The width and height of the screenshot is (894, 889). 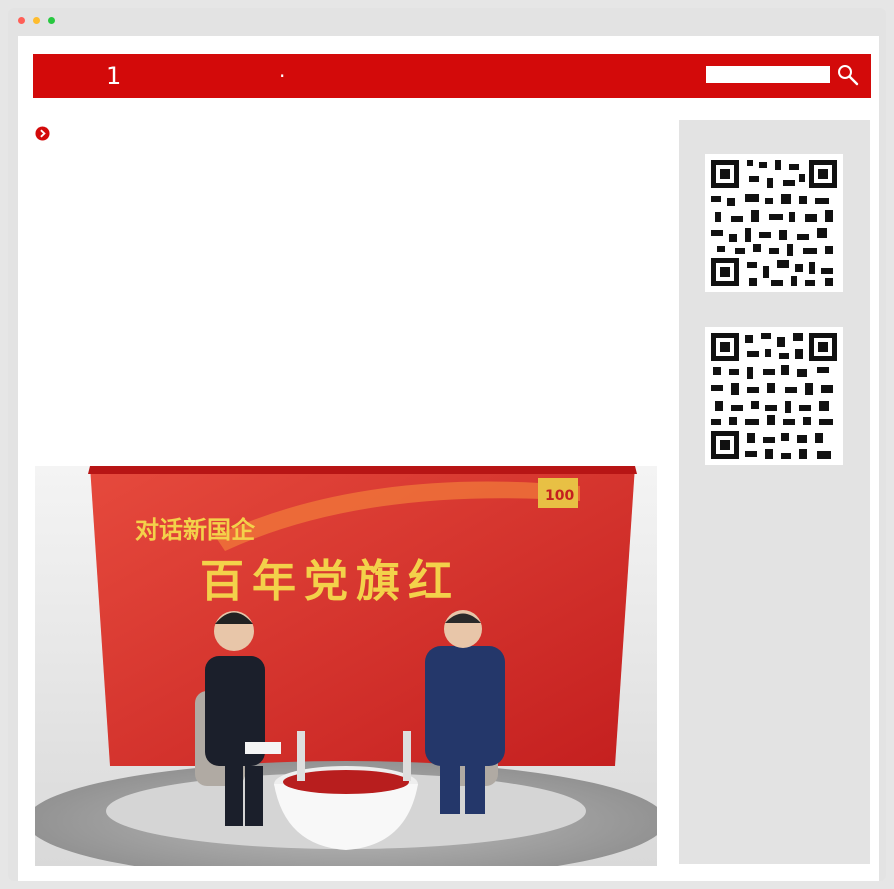 What do you see at coordinates (21, 20) in the screenshot?
I see `close-window-button` at bounding box center [21, 20].